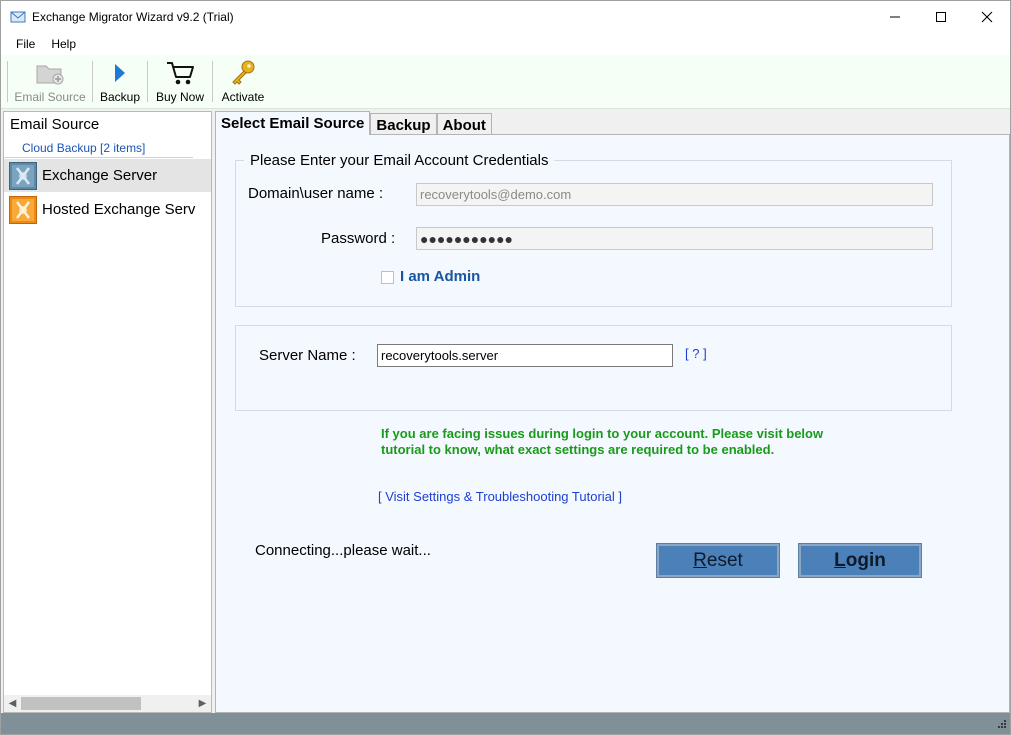  What do you see at coordinates (50, 73) in the screenshot?
I see `folder-add-icon` at bounding box center [50, 73].